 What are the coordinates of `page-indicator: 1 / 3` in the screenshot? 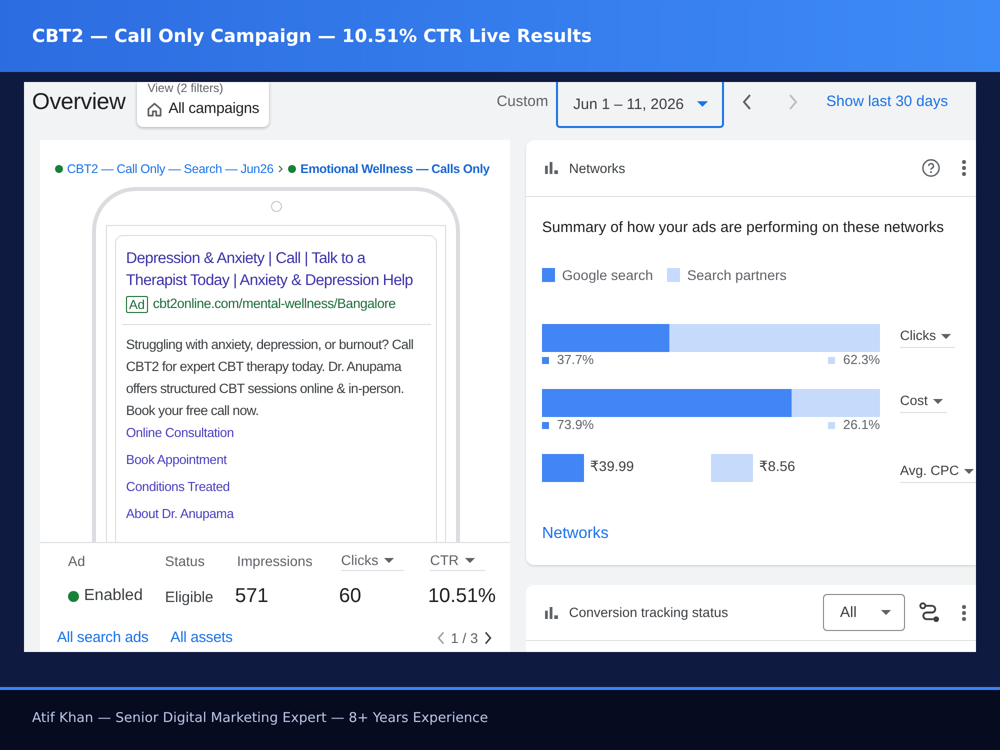 It's located at (464, 638).